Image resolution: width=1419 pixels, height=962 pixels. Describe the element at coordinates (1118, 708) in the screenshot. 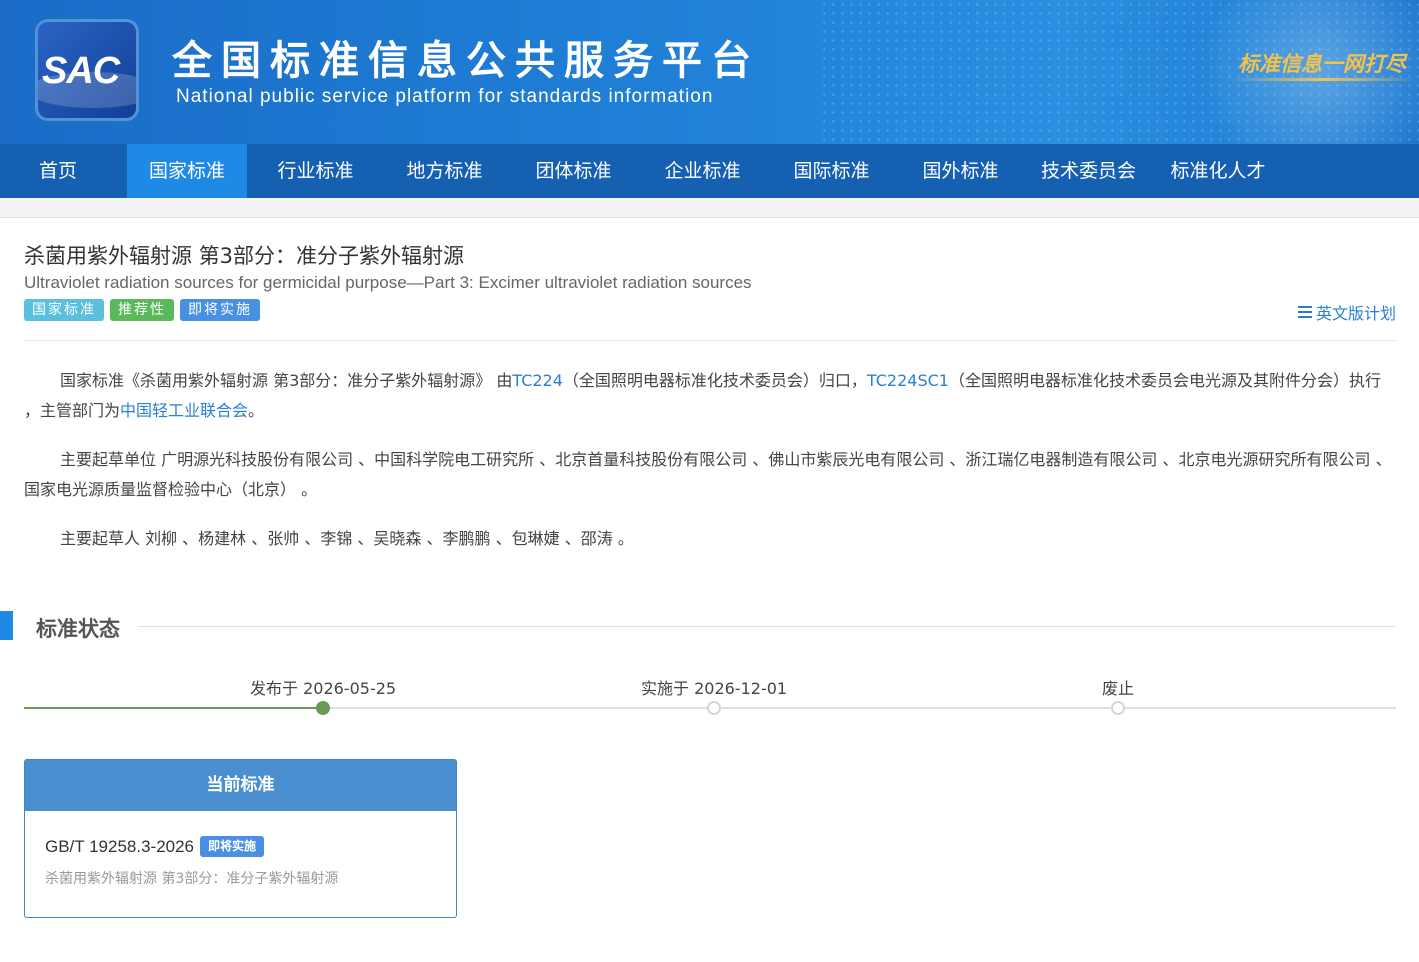

I see `timeline-dot-abolished` at that location.